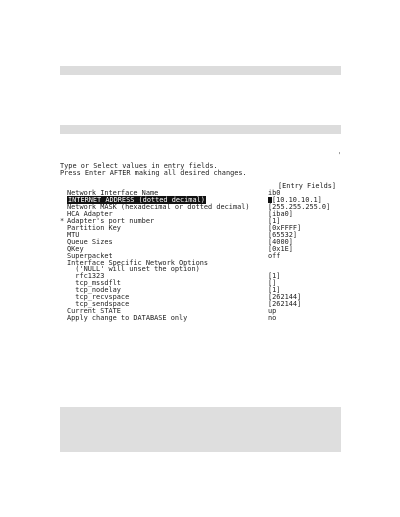 The width and height of the screenshot is (400, 517). I want to click on entry-fields-header: [Entry Fields], so click(307, 186).